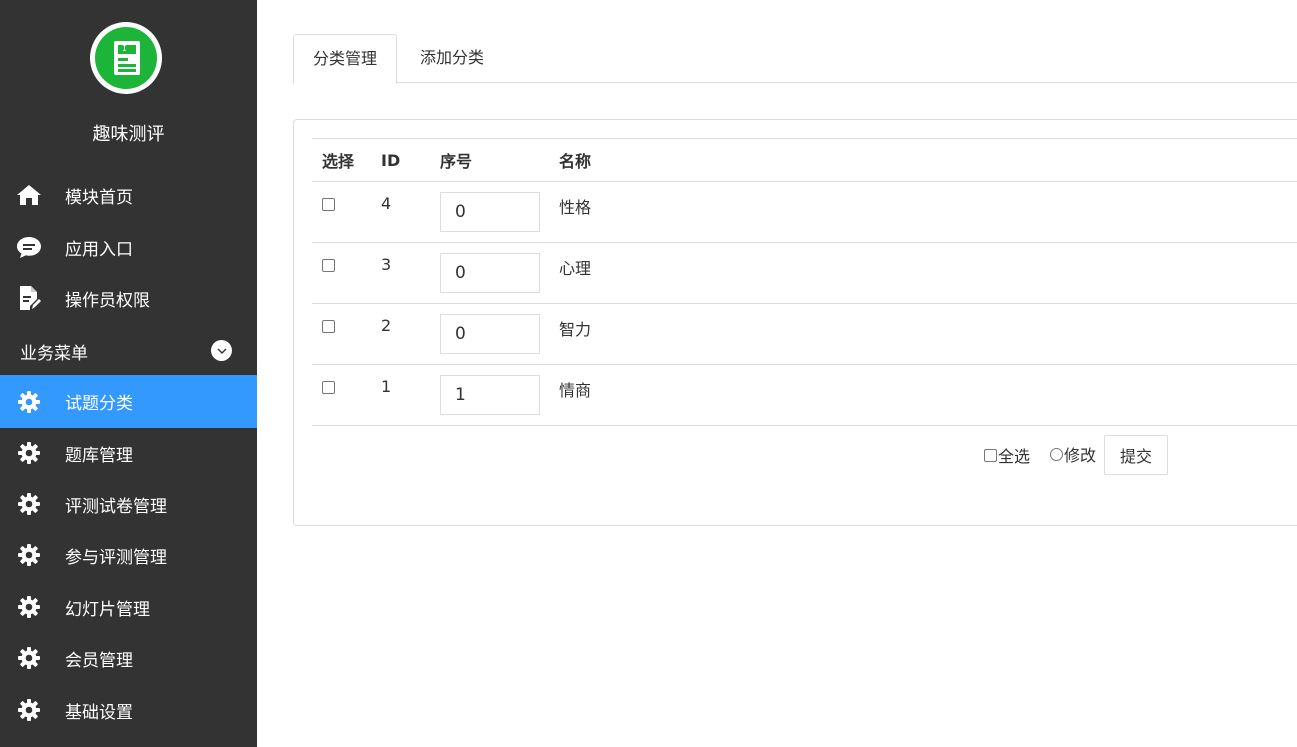  Describe the element at coordinates (452, 58) in the screenshot. I see `tab-add-category: 添加分类` at that location.